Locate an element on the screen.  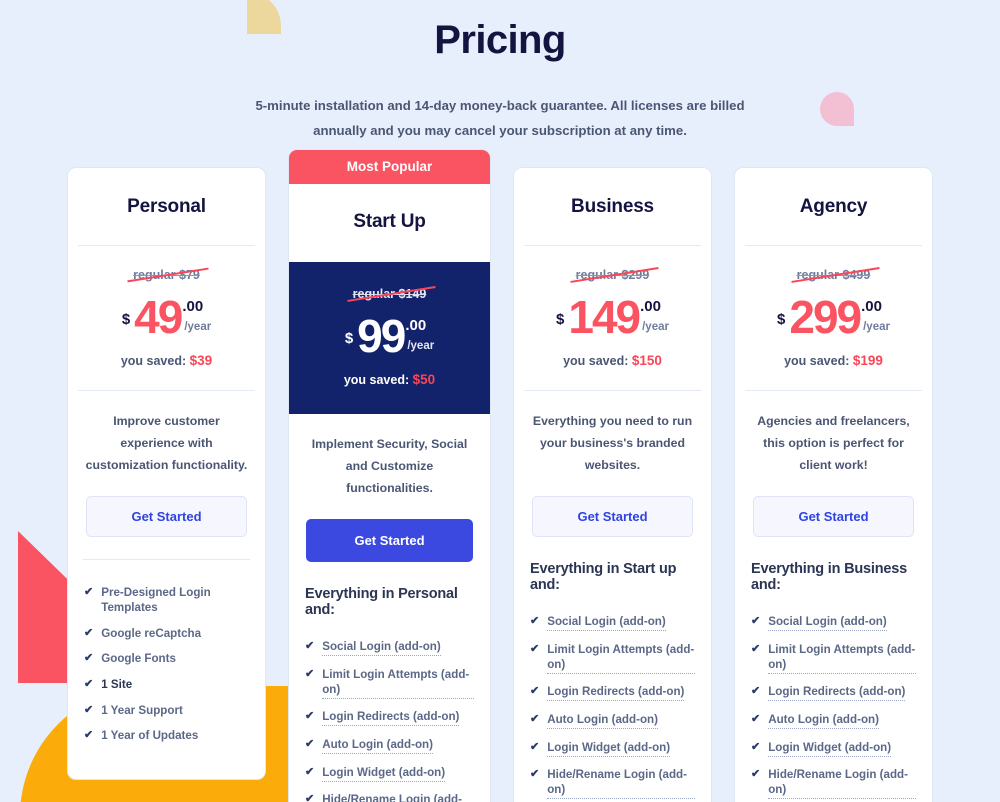
price-amount: 99 is located at coordinates (381, 336).